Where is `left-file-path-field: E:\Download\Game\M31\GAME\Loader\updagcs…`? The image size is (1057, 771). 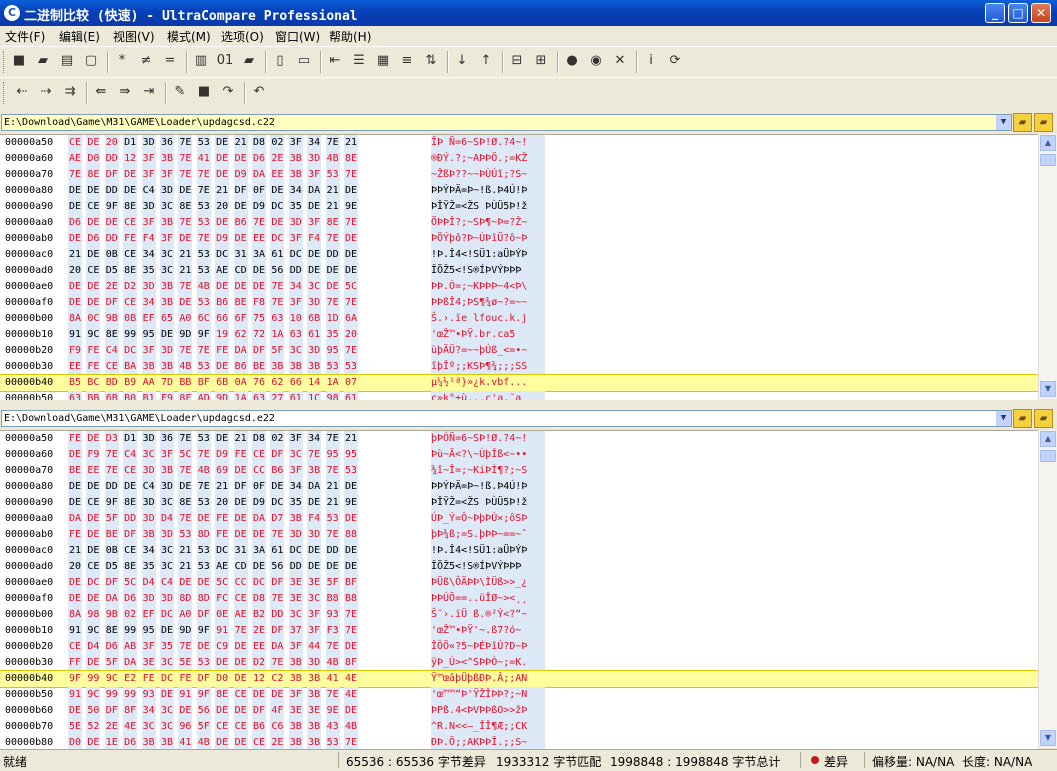
left-file-path-field: E:\Download\Game\M31\GAME\Loader\updagcs… is located at coordinates (506, 122).